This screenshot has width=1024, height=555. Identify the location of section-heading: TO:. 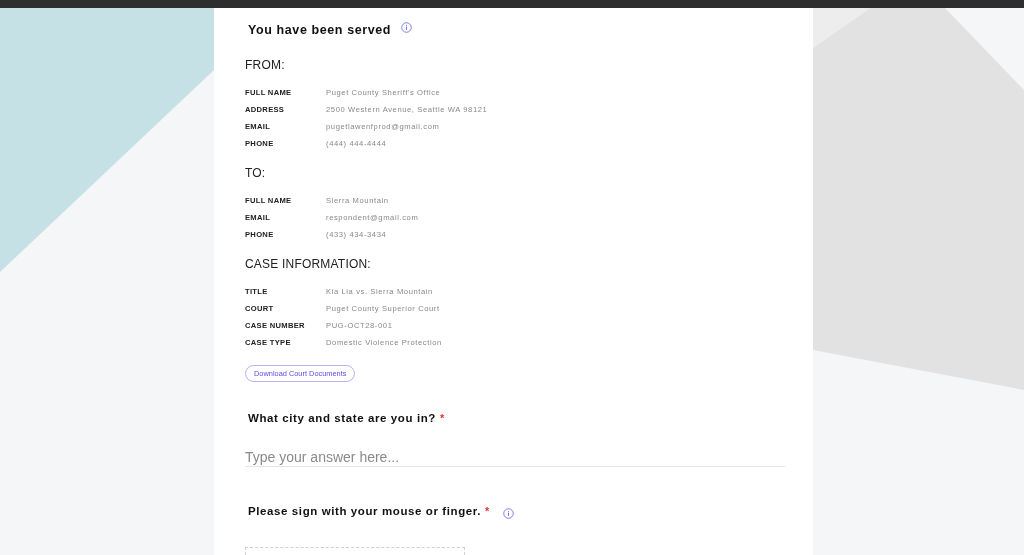
(256, 173).